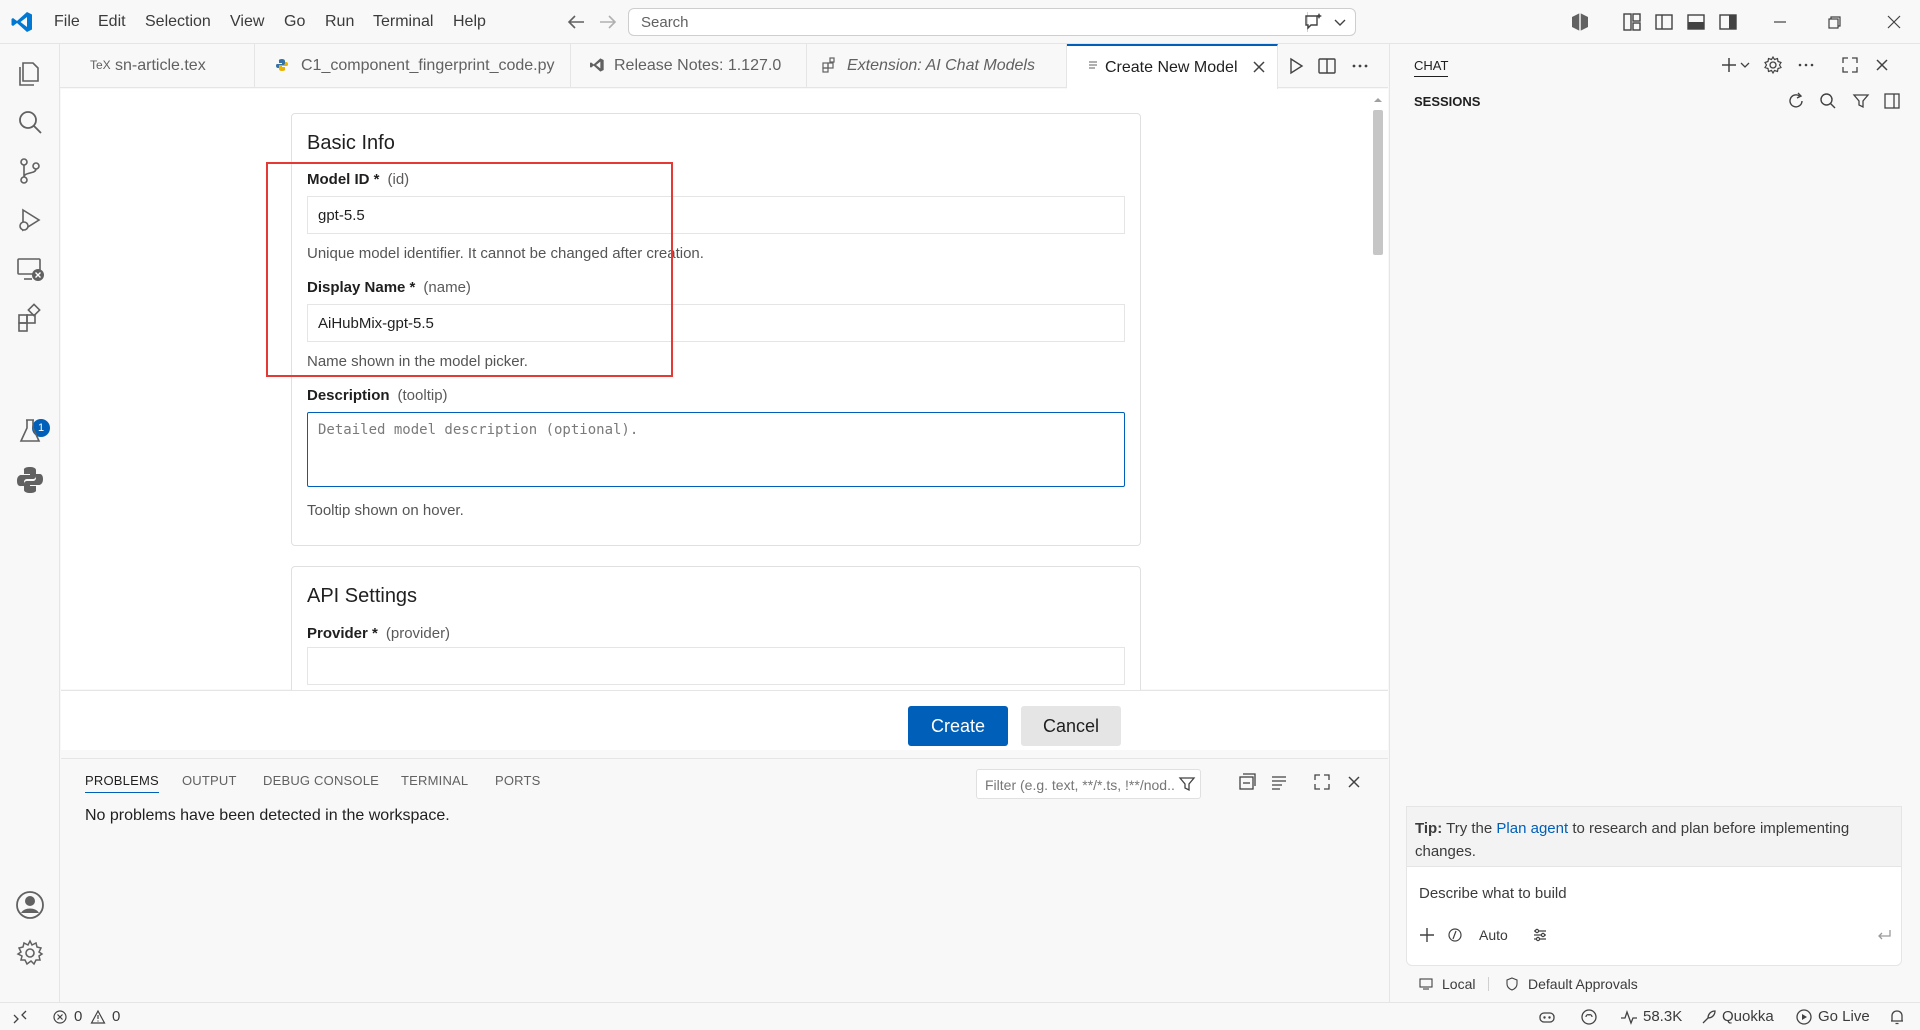  I want to click on status-bar: 0 0 58.3K Quokka Go Live, so click(960, 1016).